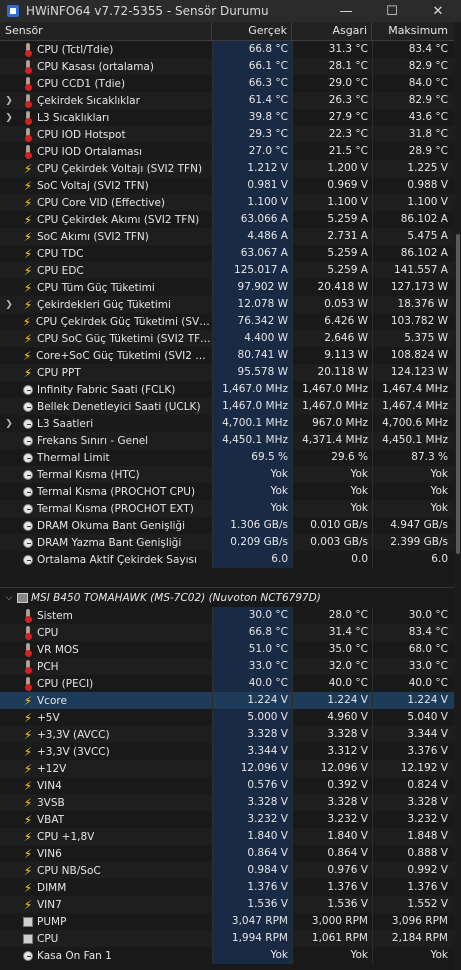  Describe the element at coordinates (227, 632) in the screenshot. I see `sensor-row: CPU 66.8 °C 31.4 °C 83.4 °C` at that location.